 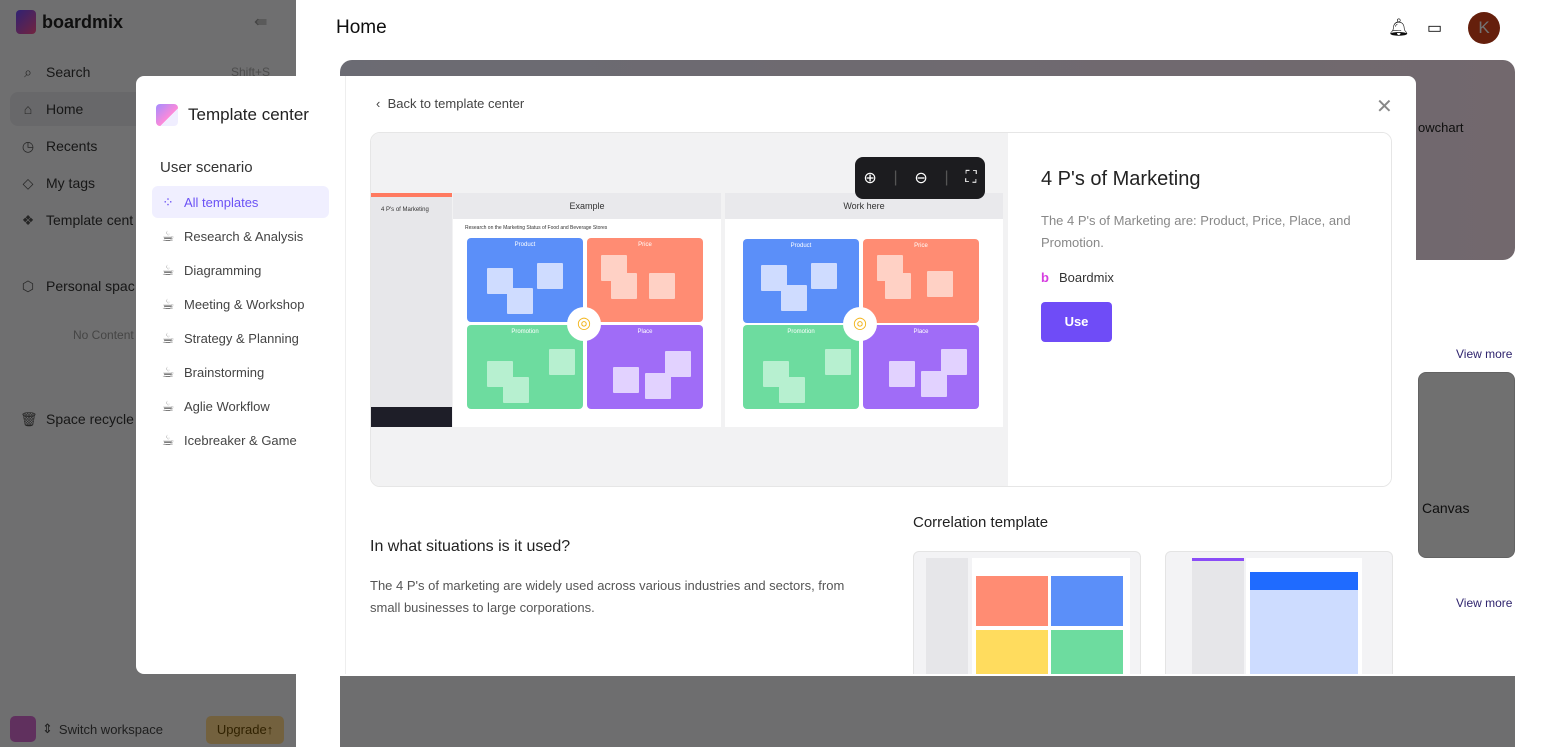 What do you see at coordinates (240, 338) in the screenshot?
I see `category-strategy: ☕︎ Strategy & Planning` at bounding box center [240, 338].